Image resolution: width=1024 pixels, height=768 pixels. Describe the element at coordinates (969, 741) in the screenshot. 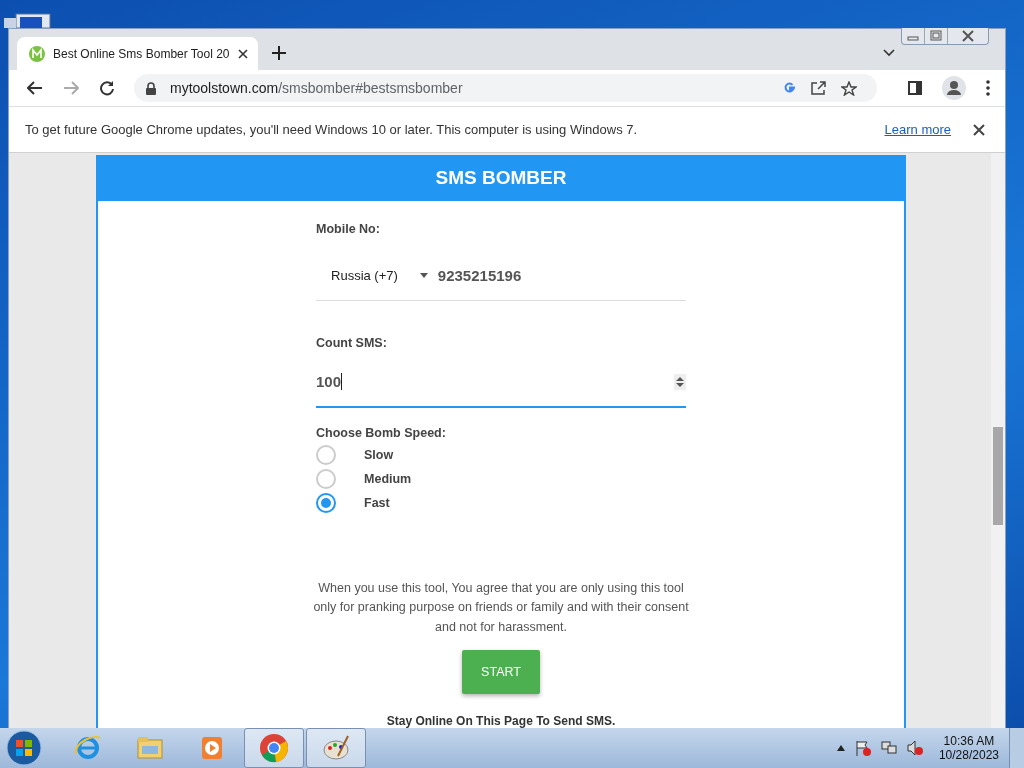

I see `clock-time: 10:36 AM` at that location.